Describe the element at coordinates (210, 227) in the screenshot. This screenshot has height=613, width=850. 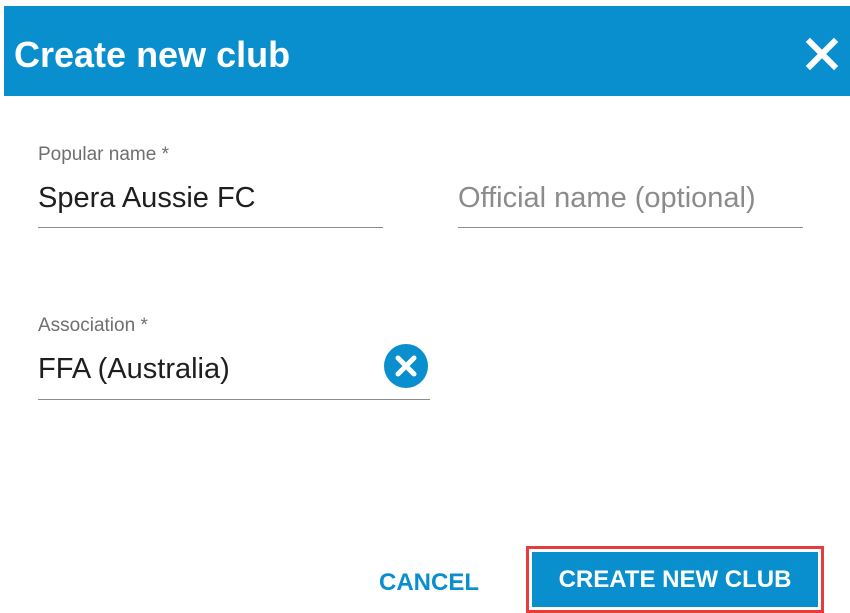
I see `popular-name-underline` at that location.